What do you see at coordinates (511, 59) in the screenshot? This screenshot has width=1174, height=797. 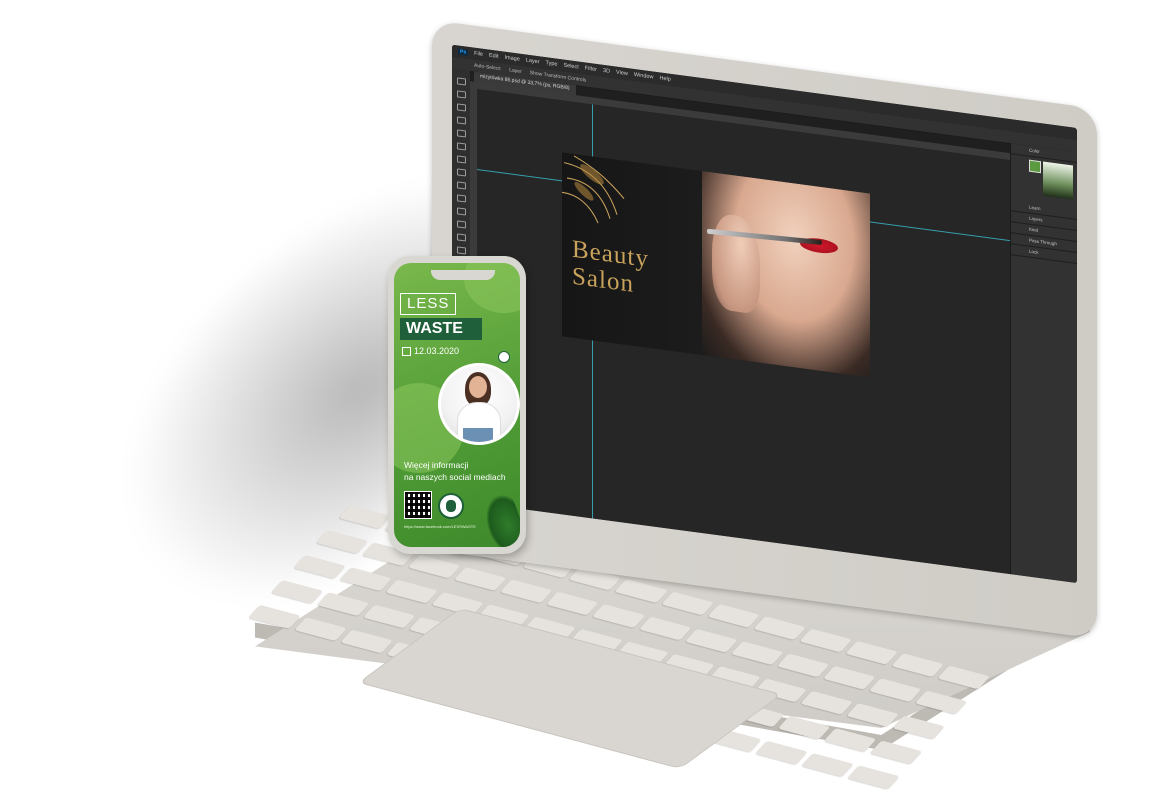 I see `menu-image: Image` at bounding box center [511, 59].